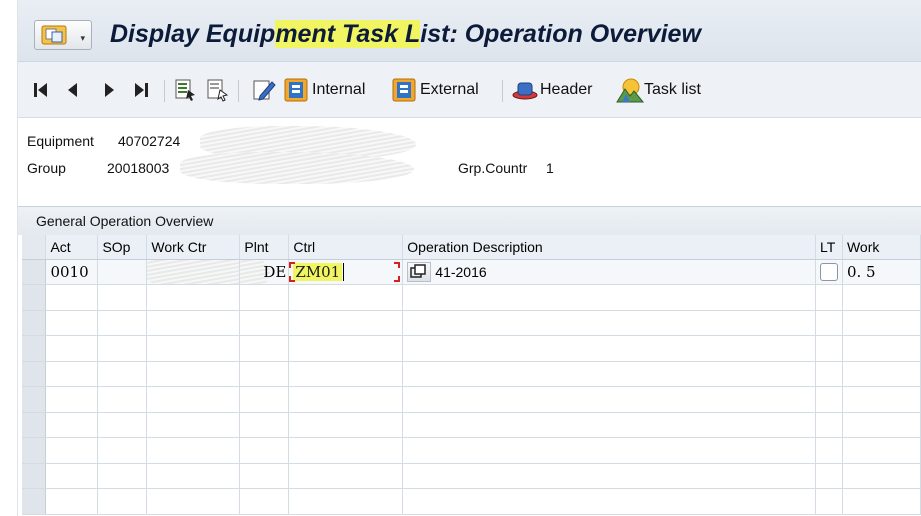 This screenshot has height=516, width=921. Describe the element at coordinates (324, 90) in the screenshot. I see `internal-button: Internal` at that location.